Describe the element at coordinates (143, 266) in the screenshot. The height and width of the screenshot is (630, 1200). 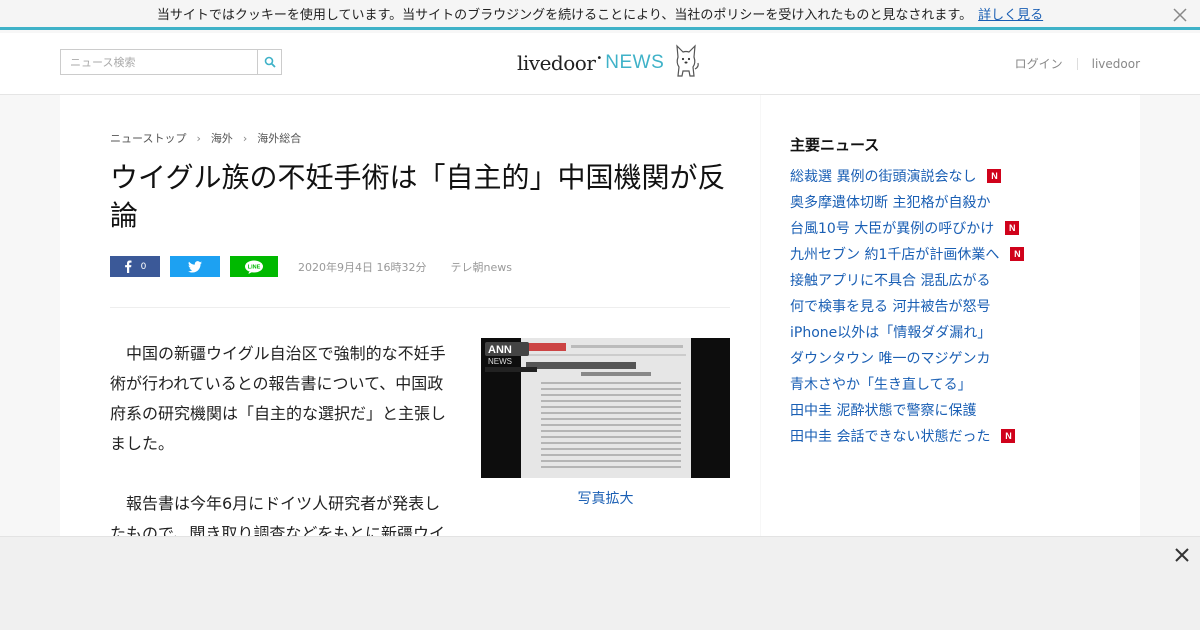
I see `facebook-share-count: 0` at that location.